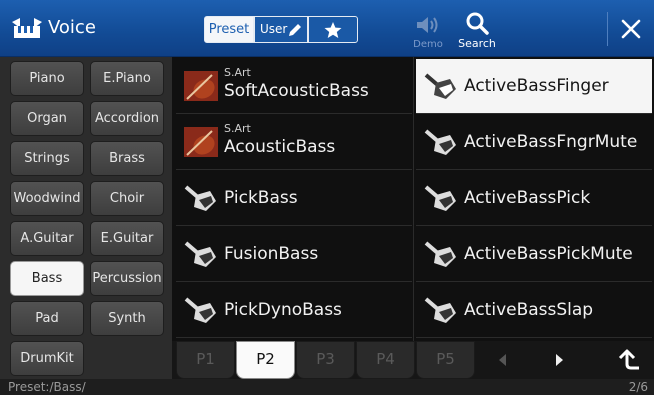 The width and height of the screenshot is (654, 395). I want to click on category-woodwind: Woodwind, so click(47, 198).